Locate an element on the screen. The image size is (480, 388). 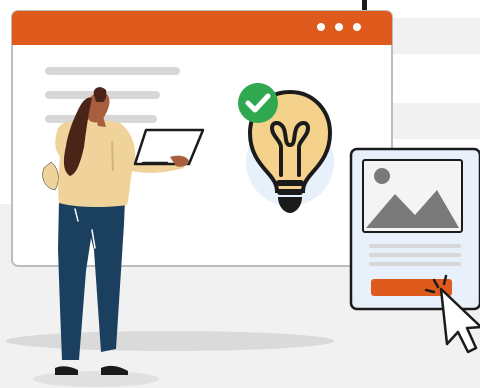
image-placeholder-icon is located at coordinates (412, 196).